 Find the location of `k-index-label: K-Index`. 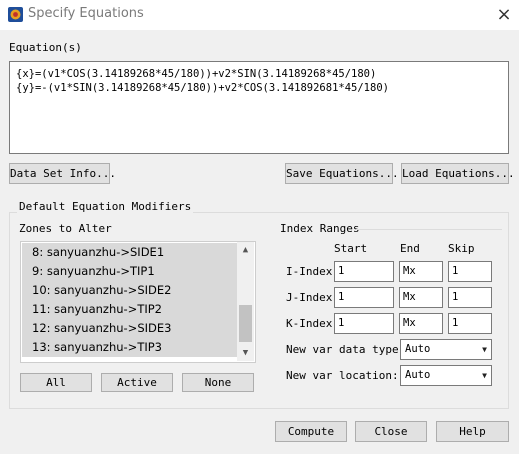

k-index-label: K-Index is located at coordinates (309, 323).